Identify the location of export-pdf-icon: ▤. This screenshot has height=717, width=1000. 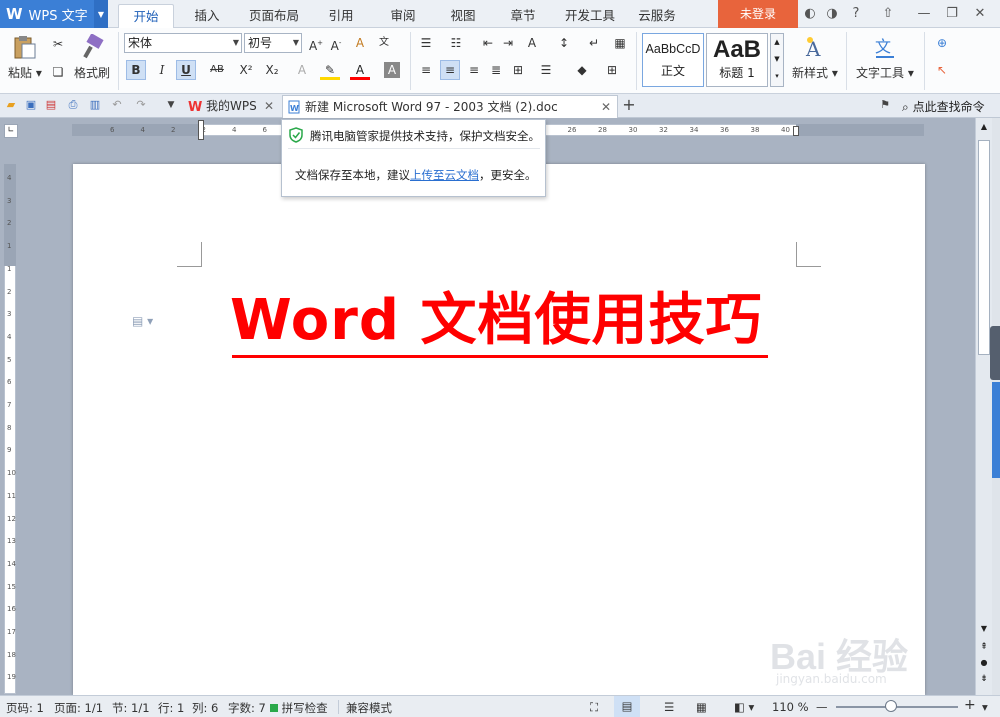
(51, 105).